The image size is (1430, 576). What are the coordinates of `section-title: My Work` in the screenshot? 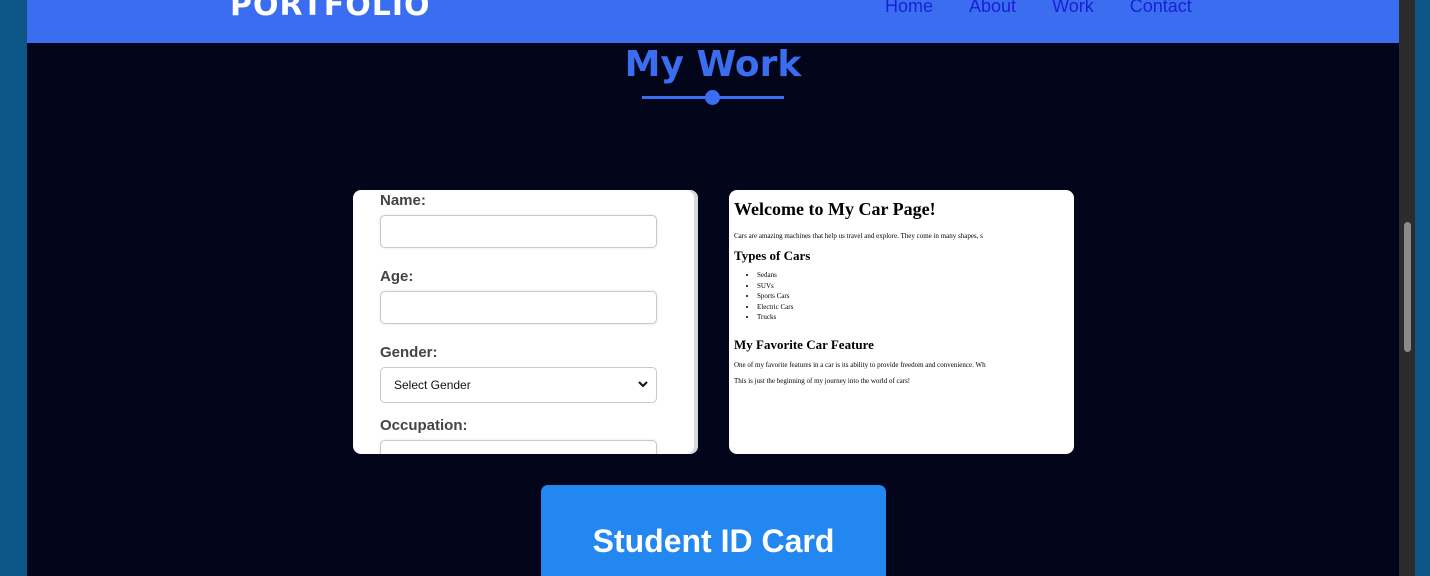 It's located at (713, 64).